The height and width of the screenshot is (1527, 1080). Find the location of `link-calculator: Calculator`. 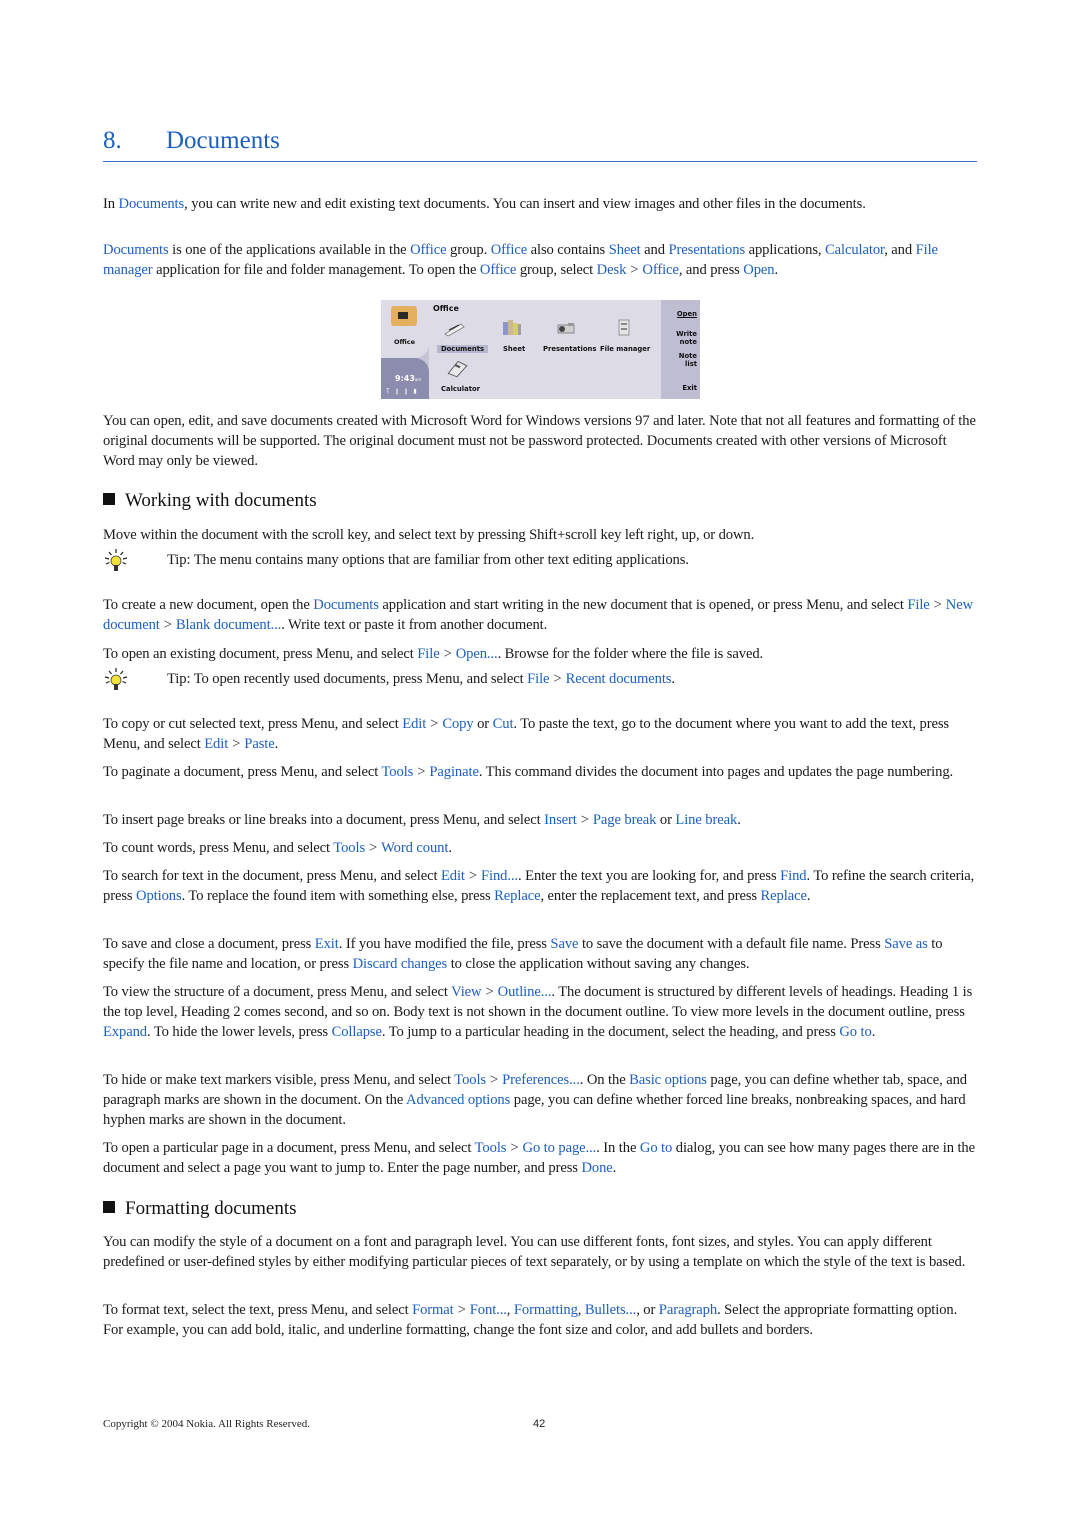

link-calculator: Calculator is located at coordinates (854, 250).